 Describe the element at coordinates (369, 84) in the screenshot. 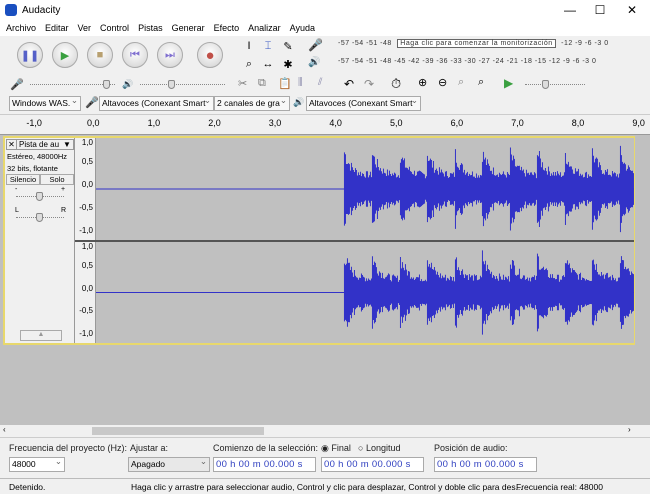

I see `redo-icon: ↷` at that location.